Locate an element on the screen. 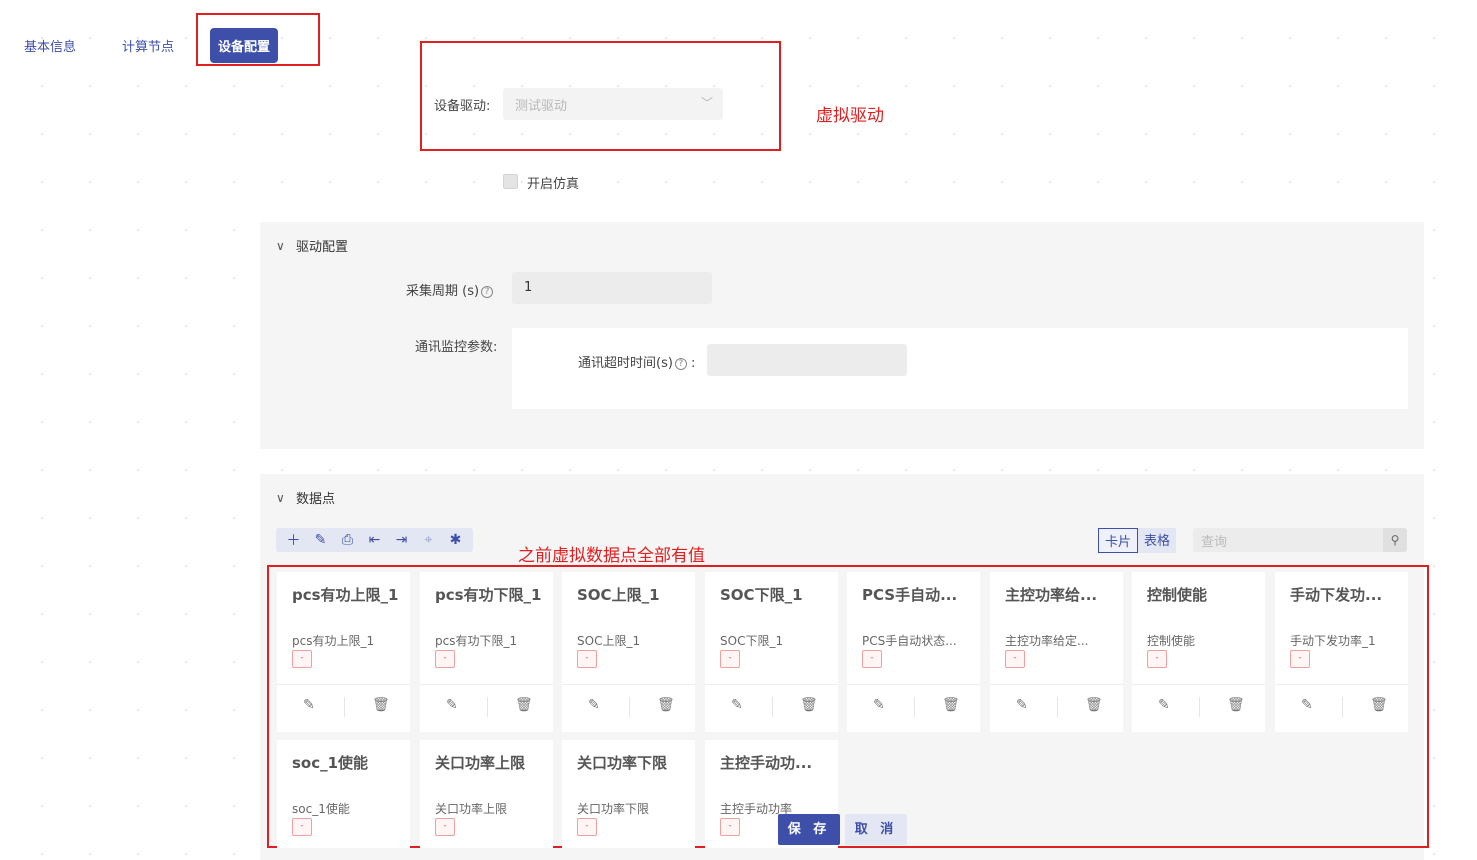 The height and width of the screenshot is (860, 1477). annotation-virtual-driver: 虚拟驱动 is located at coordinates (850, 116).